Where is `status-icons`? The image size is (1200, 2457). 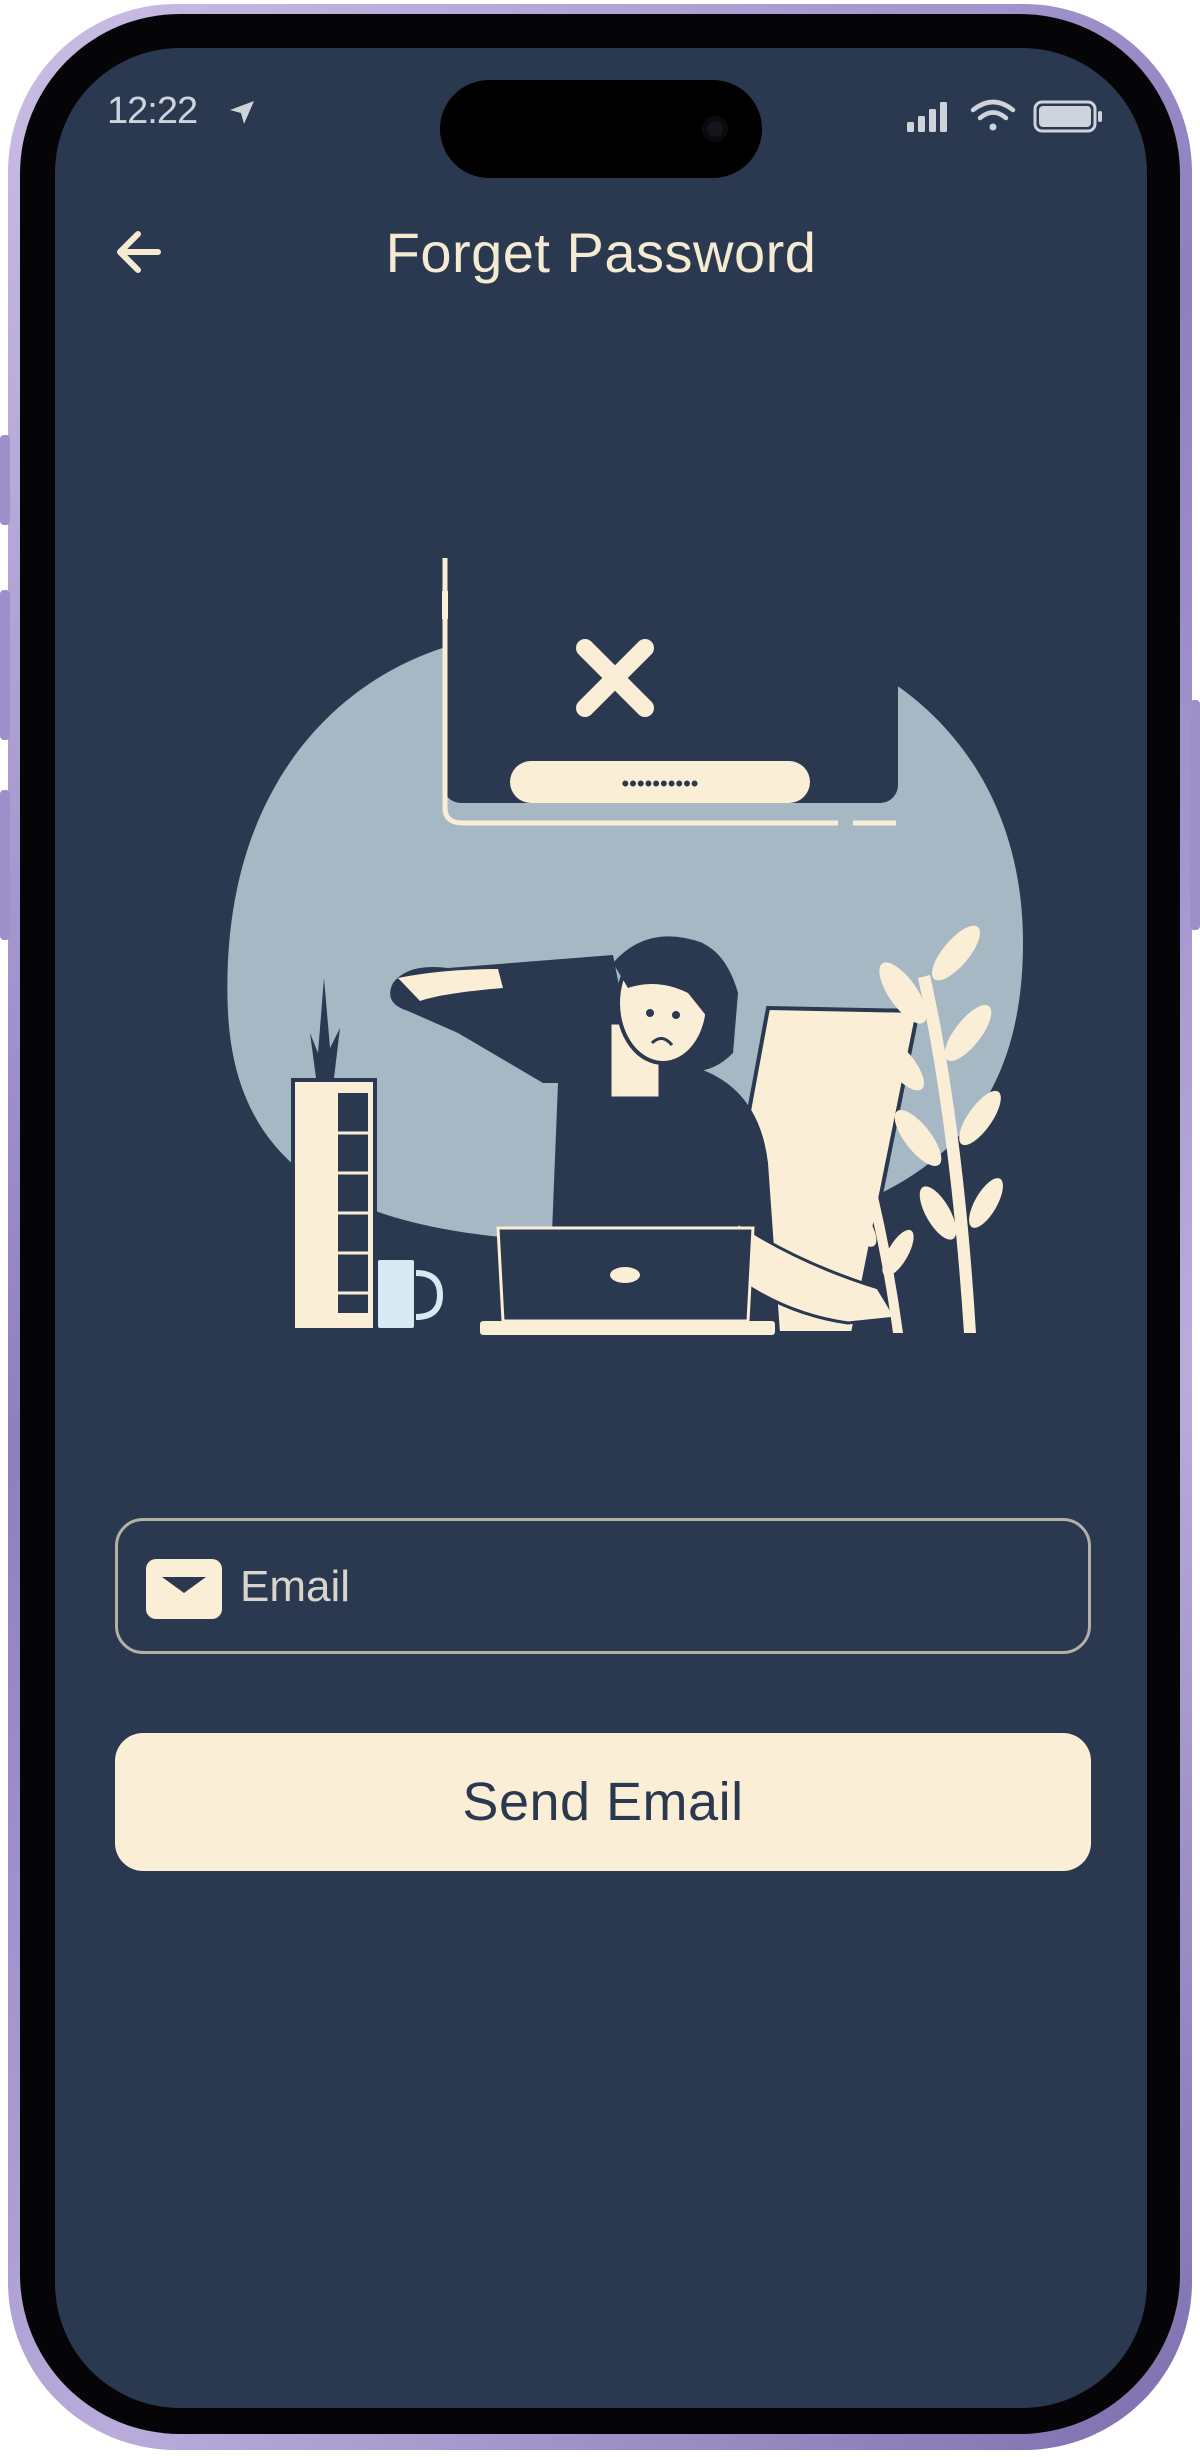 status-icons is located at coordinates (1004, 116).